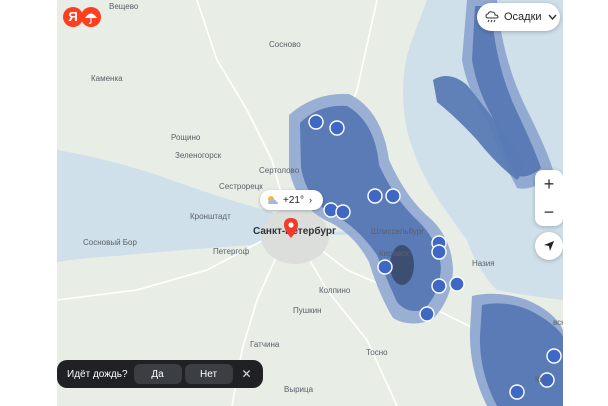  What do you see at coordinates (558, 322) in the screenshot?
I see `place-label: вск` at bounding box center [558, 322].